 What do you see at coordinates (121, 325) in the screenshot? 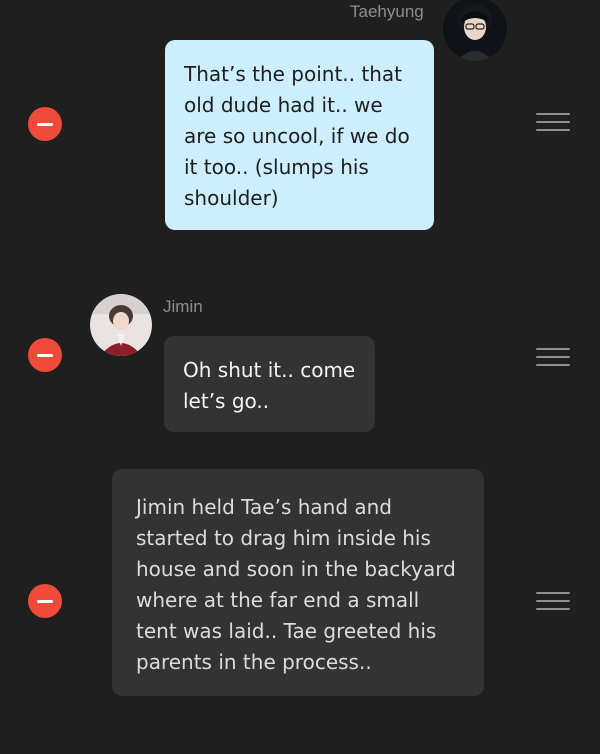
I see `avatar-jimin` at bounding box center [121, 325].